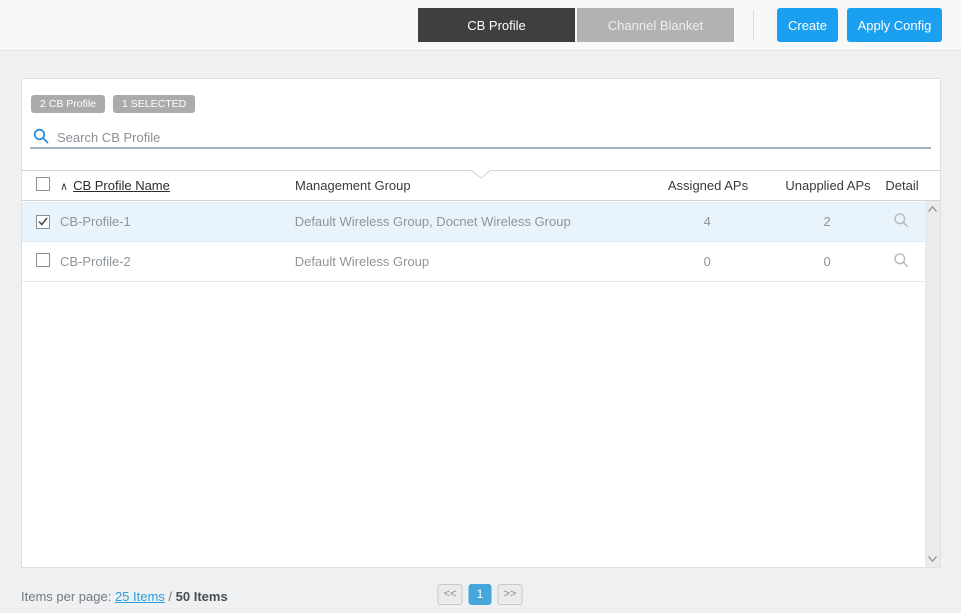 The image size is (961, 613). I want to click on badge-row: 2 CB Profile 1 SELECTED, so click(113, 104).